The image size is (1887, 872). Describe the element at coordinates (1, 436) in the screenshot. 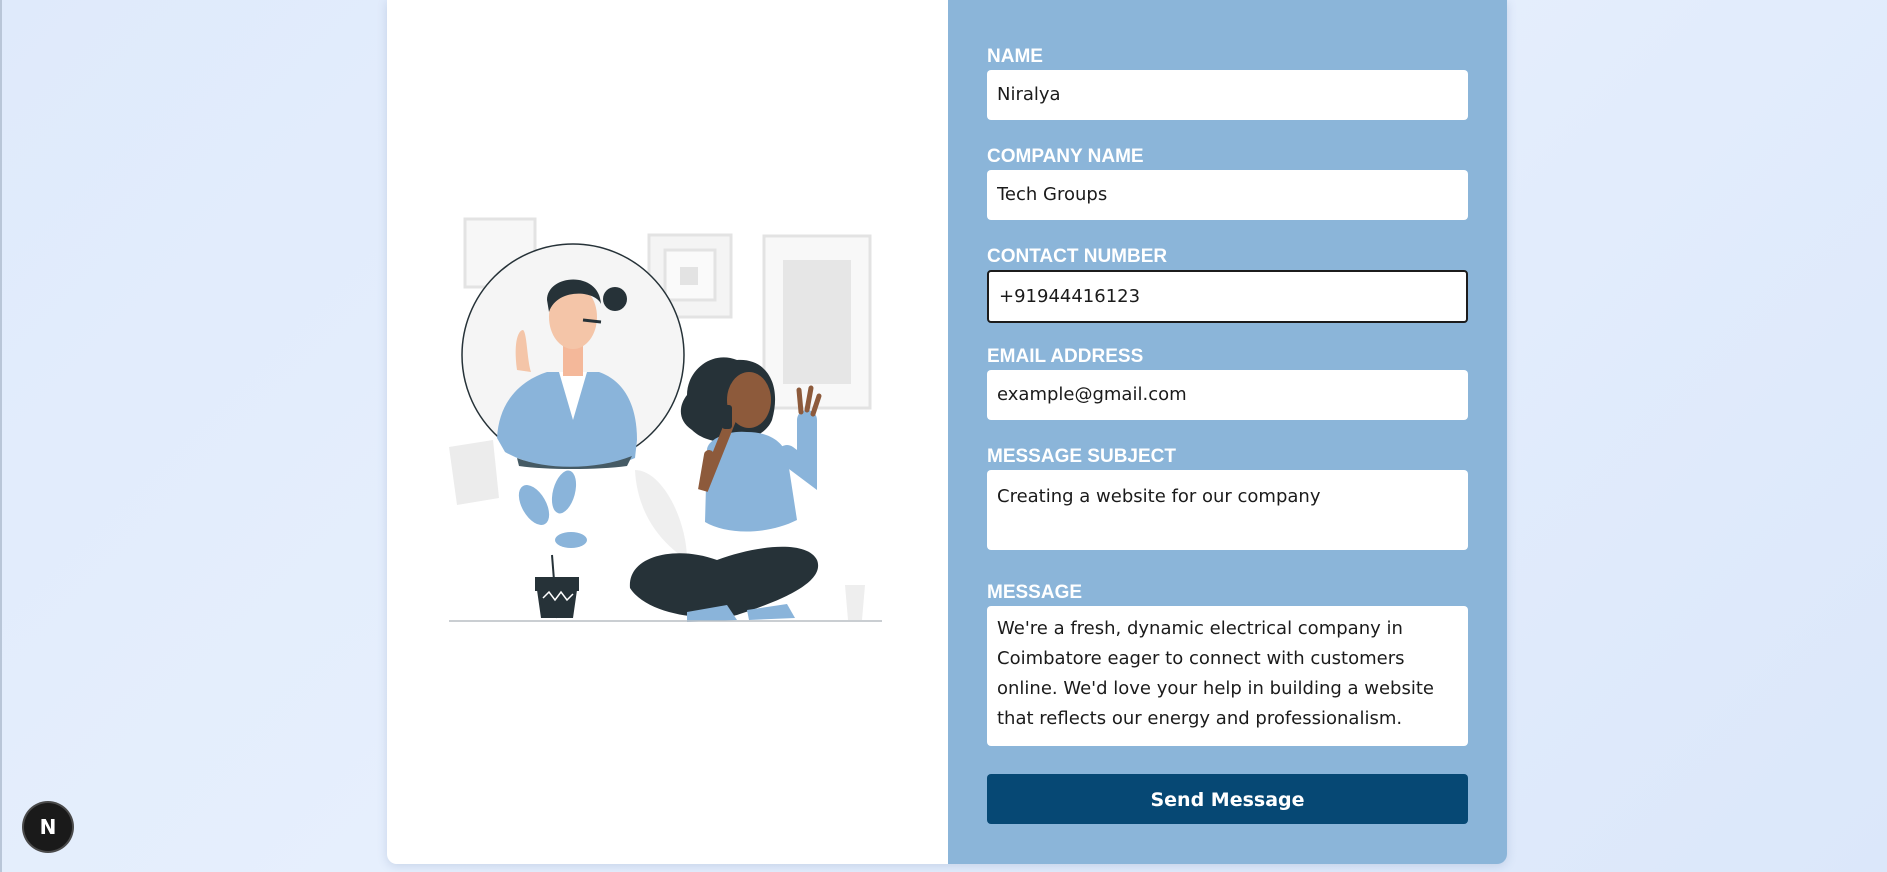

I see `window-edge` at that location.